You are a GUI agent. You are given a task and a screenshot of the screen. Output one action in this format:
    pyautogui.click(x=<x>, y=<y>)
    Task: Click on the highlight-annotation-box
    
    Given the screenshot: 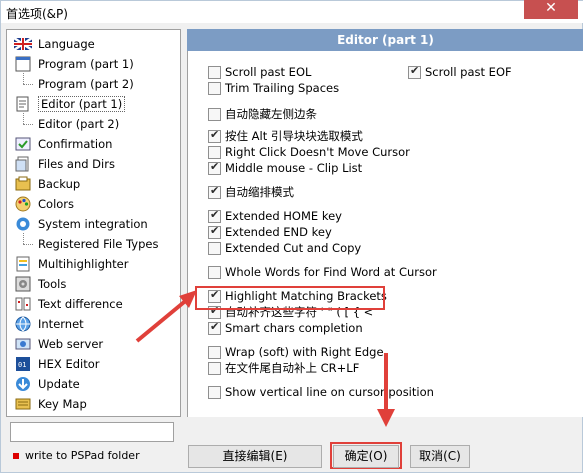 What is the action you would take?
    pyautogui.click(x=290, y=298)
    